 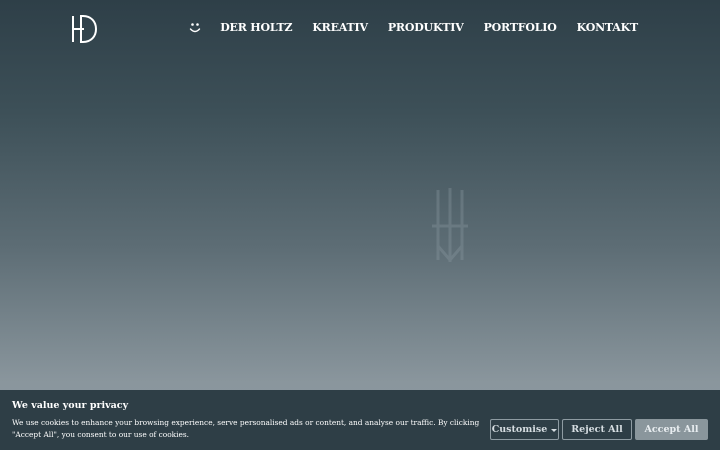 What do you see at coordinates (340, 28) in the screenshot?
I see `nav-item-kreativ: KREATIV` at bounding box center [340, 28].